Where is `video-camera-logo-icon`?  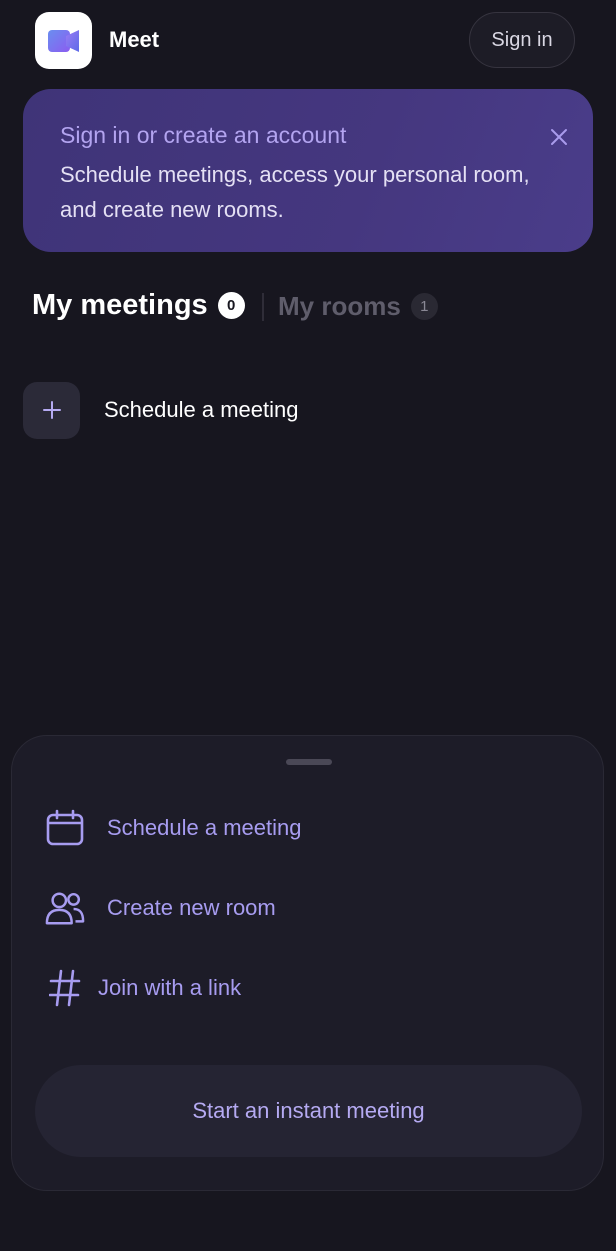
video-camera-logo-icon is located at coordinates (63, 40).